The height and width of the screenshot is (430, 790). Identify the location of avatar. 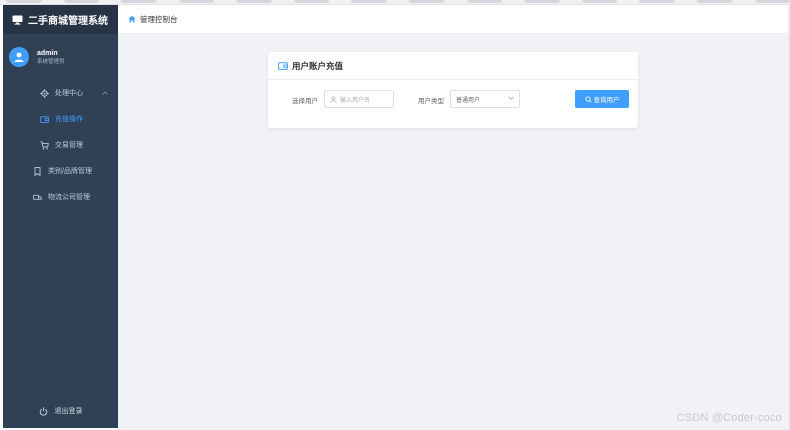
(19, 57).